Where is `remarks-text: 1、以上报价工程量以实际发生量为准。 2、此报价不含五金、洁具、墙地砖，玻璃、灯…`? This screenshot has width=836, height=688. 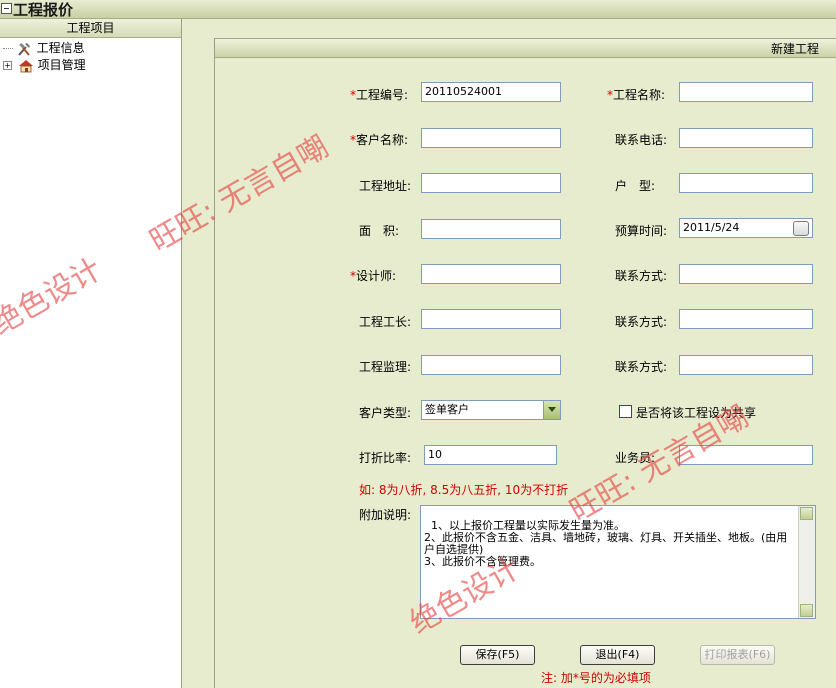 remarks-text: 1、以上报价工程量以实际发生量为准。 2、此报价不含五金、洁具、墙地砖，玻璃、灯… is located at coordinates (606, 543).